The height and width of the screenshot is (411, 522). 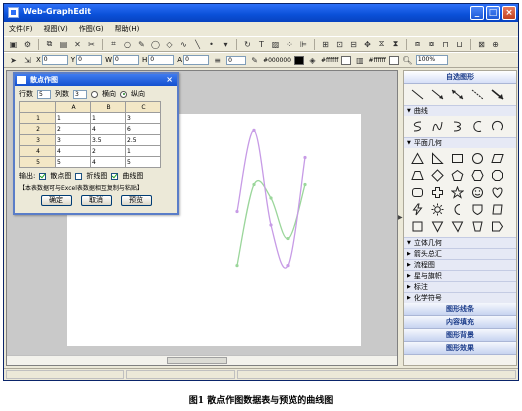 I want to click on bg-color-icon: ▥, so click(x=359, y=60).